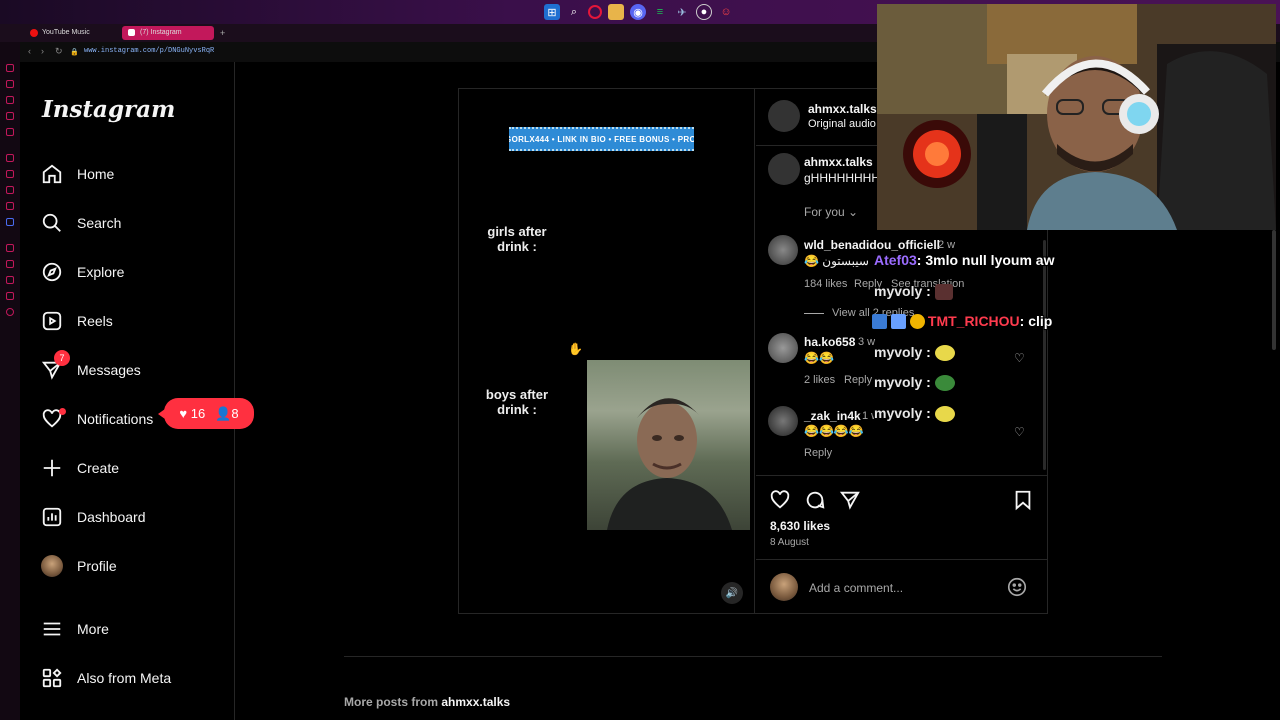 This screenshot has width=1280, height=720. Describe the element at coordinates (1076, 117) in the screenshot. I see `webcam-overlay` at that location.